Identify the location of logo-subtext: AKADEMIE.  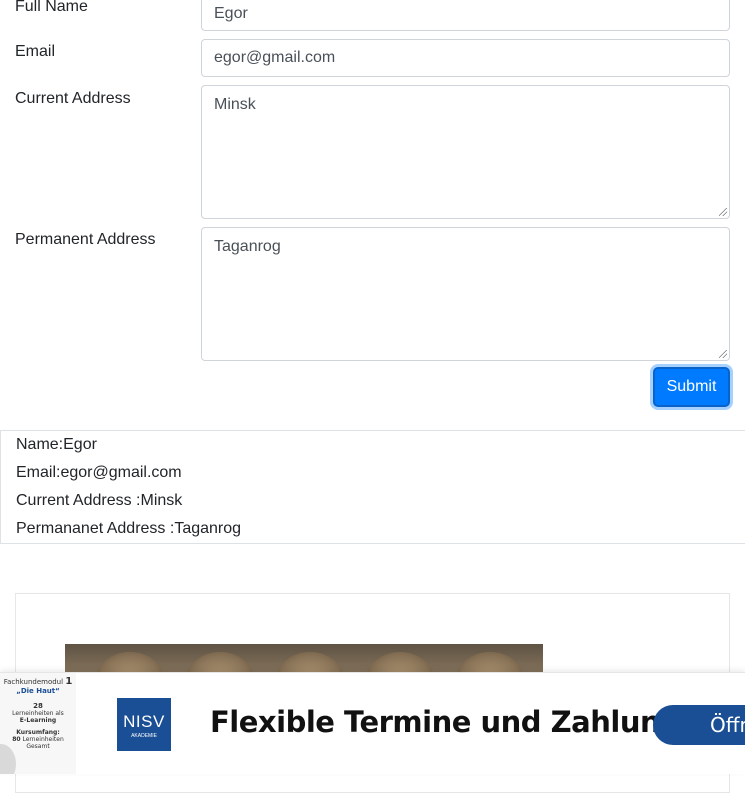
(144, 736).